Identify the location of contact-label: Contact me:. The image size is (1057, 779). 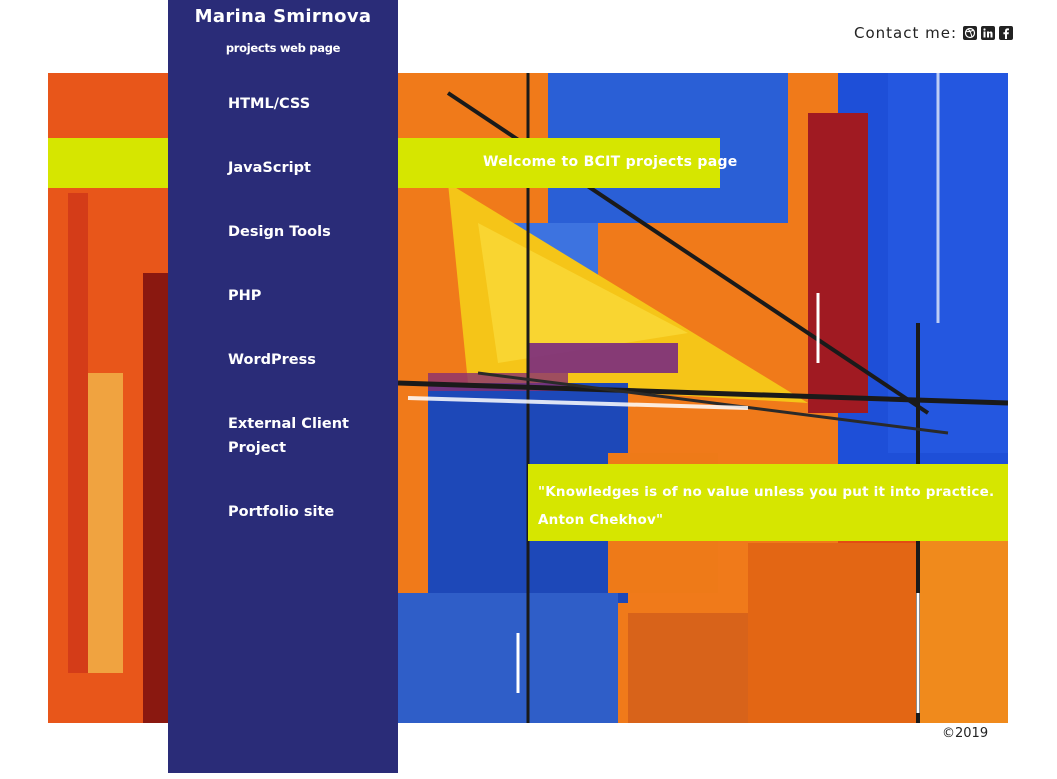
(906, 33).